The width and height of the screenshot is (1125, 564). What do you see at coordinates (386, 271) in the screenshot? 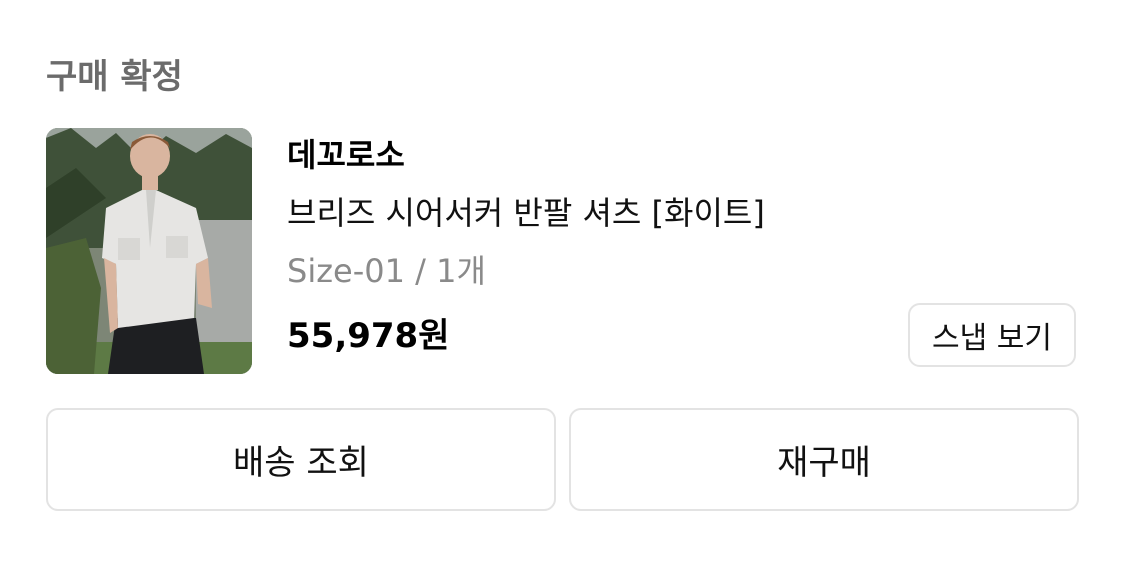
I see `product-option: Size-01 / 1개` at bounding box center [386, 271].